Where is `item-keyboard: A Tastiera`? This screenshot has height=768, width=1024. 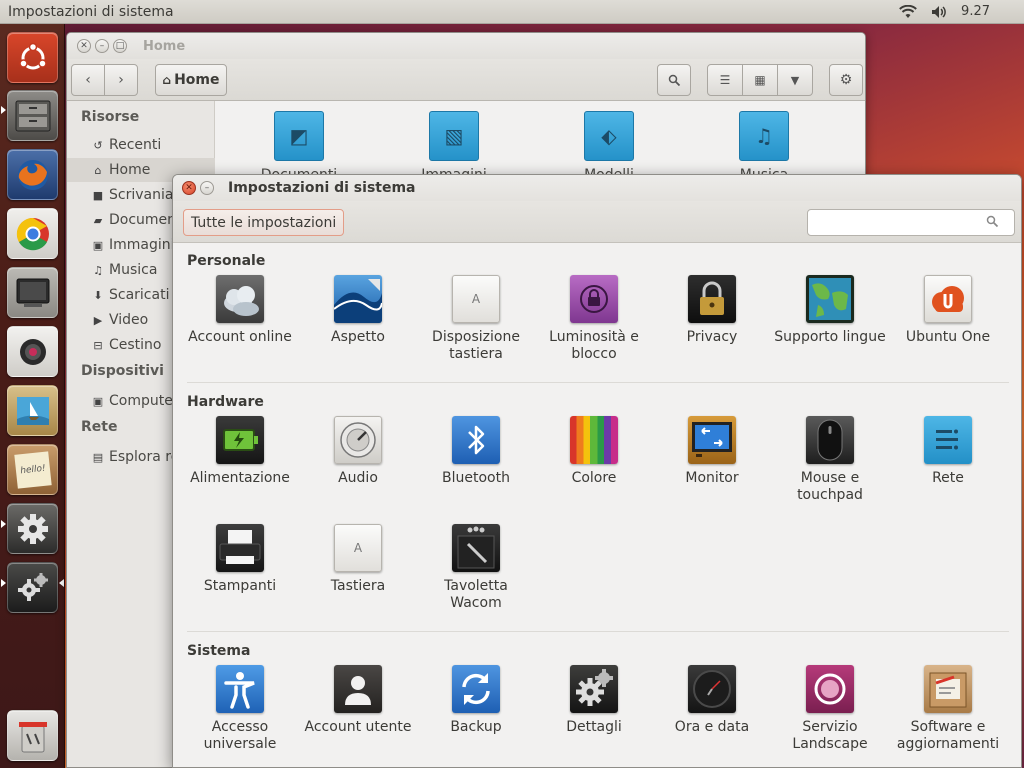
item-keyboard: A Tastiera is located at coordinates (358, 559).